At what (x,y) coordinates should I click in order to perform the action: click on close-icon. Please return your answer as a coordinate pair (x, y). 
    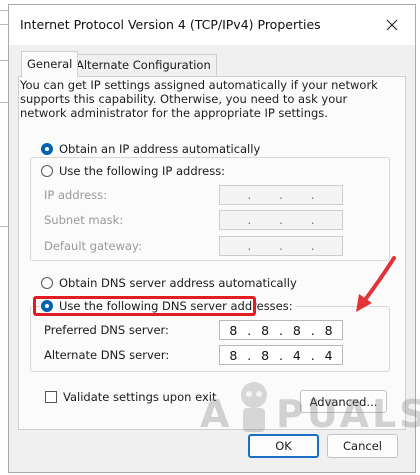
    Looking at the image, I should click on (392, 25).